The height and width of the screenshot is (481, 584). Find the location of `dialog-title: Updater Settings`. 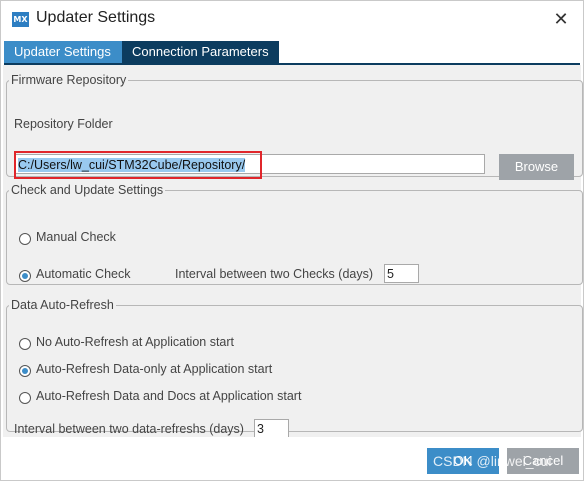

dialog-title: Updater Settings is located at coordinates (96, 17).